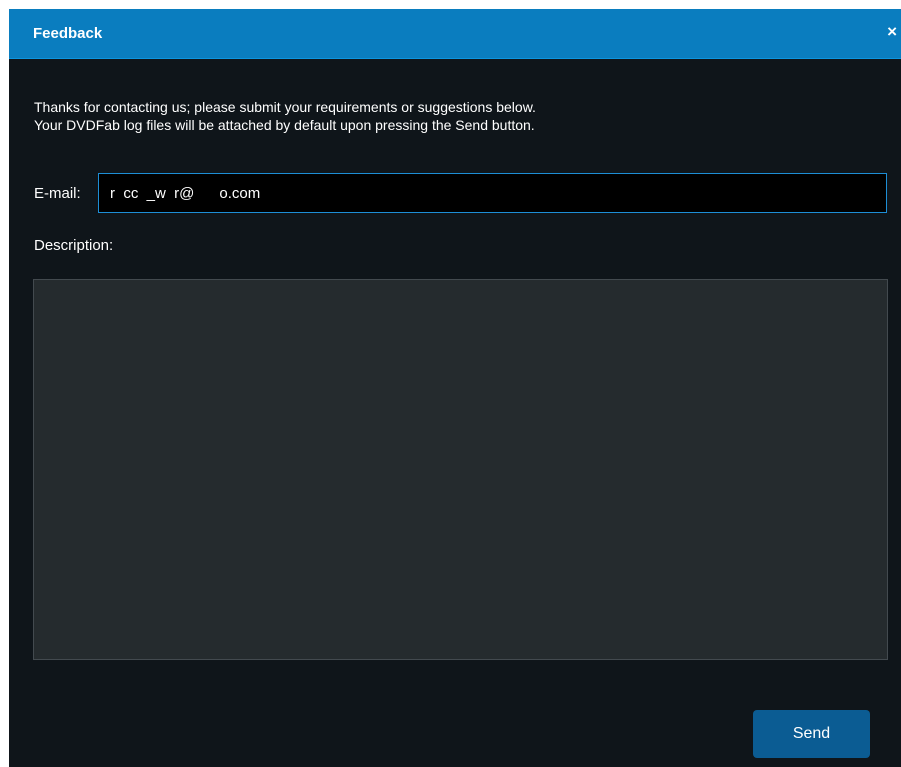 The height and width of the screenshot is (767, 901). Describe the element at coordinates (455, 34) in the screenshot. I see `title-bar: Feedback ×` at that location.